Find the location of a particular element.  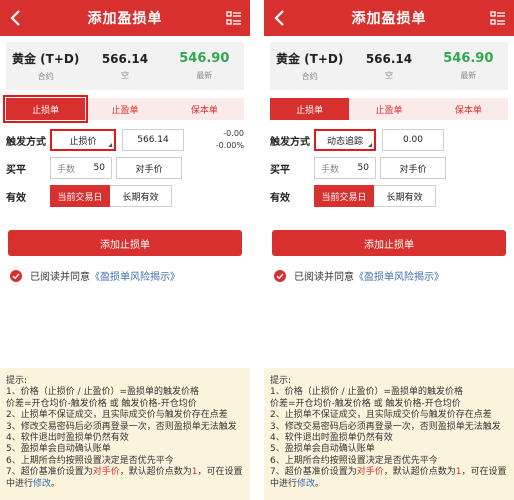

trigger-price-value: 566.14 is located at coordinates (153, 140).